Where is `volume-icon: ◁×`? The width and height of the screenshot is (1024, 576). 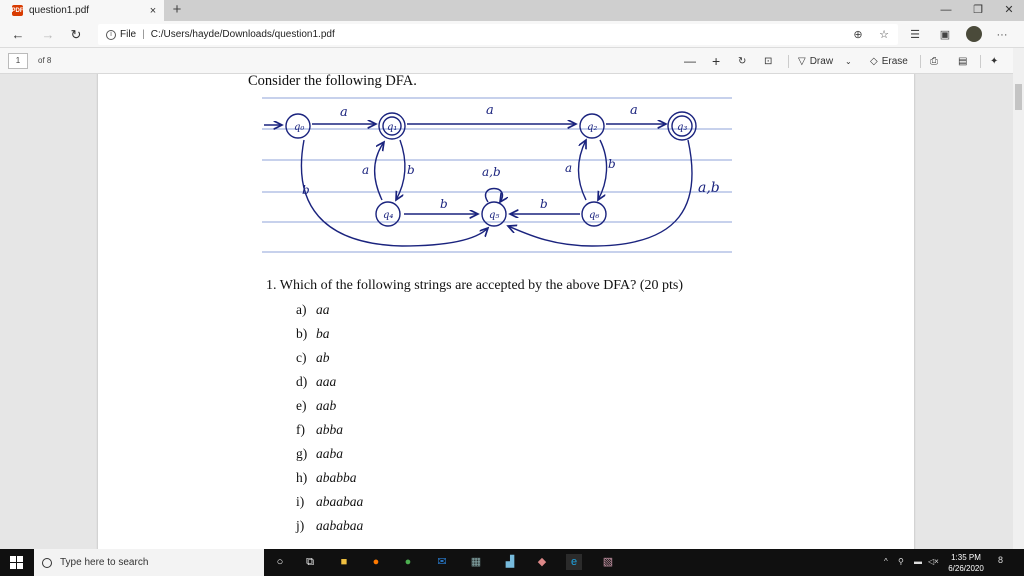
volume-icon: ◁× is located at coordinates (933, 561).